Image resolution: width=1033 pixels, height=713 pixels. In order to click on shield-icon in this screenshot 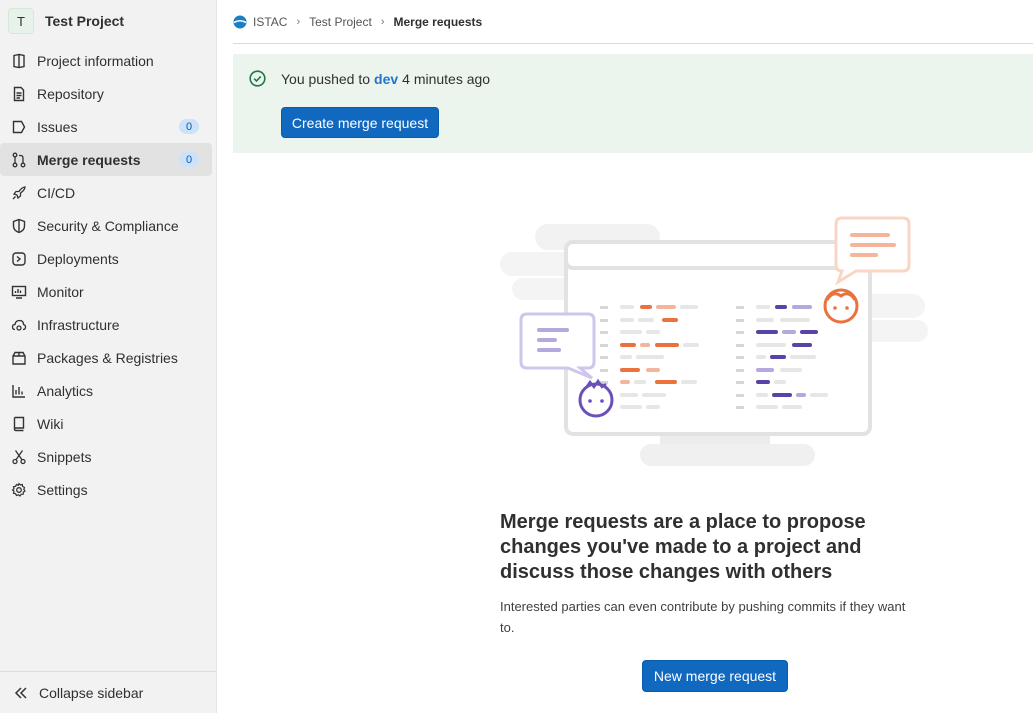, I will do `click(19, 226)`.